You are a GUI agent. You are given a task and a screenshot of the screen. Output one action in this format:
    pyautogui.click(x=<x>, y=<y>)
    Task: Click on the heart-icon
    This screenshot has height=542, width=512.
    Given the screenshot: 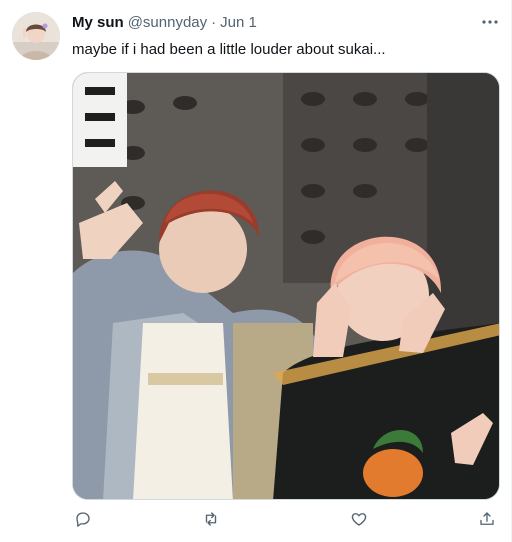 What is the action you would take?
    pyautogui.click(x=359, y=519)
    